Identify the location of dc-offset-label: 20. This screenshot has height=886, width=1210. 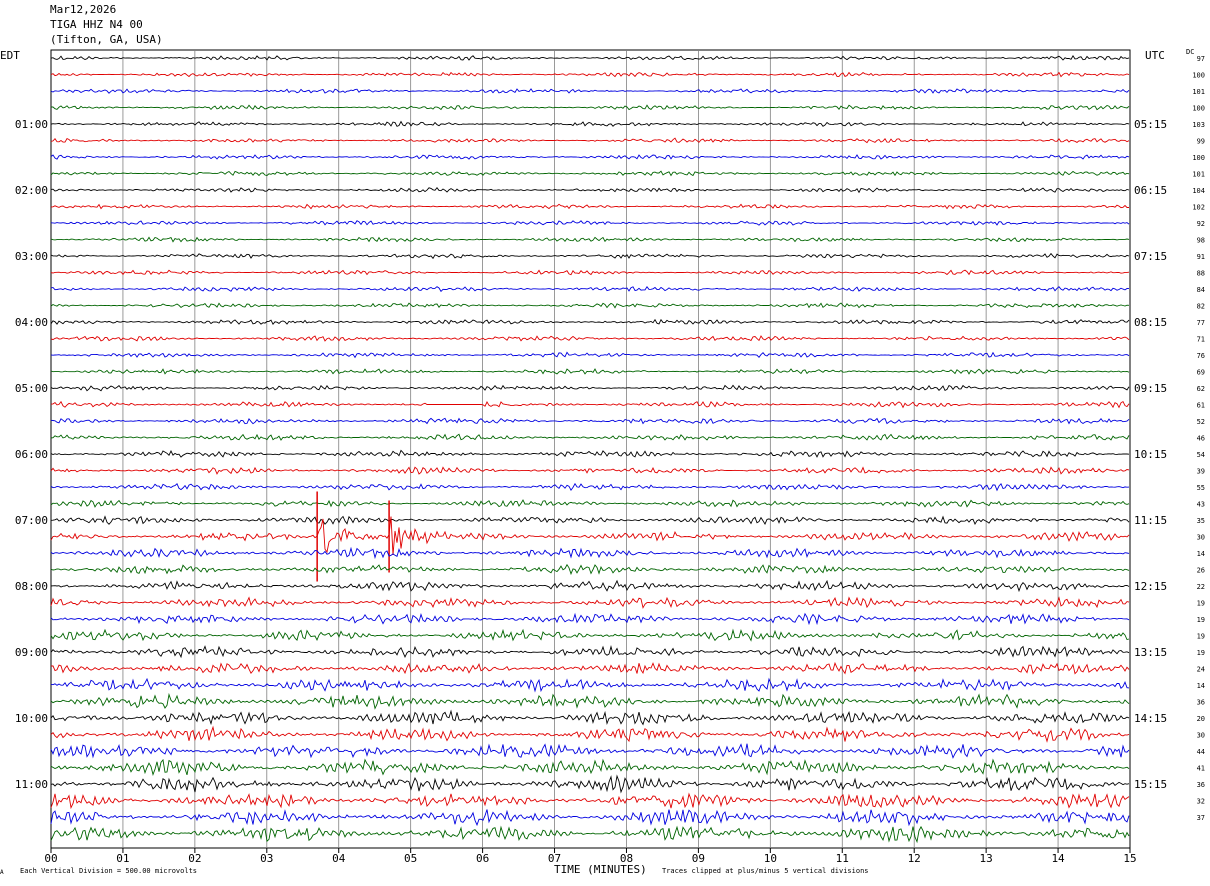
(1201, 719).